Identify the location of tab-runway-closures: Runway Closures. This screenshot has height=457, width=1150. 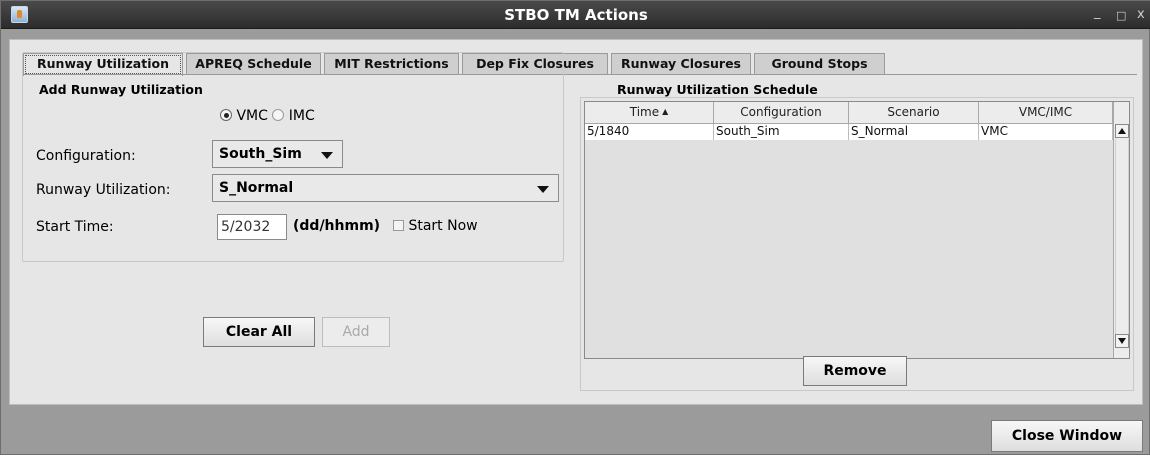
(681, 63).